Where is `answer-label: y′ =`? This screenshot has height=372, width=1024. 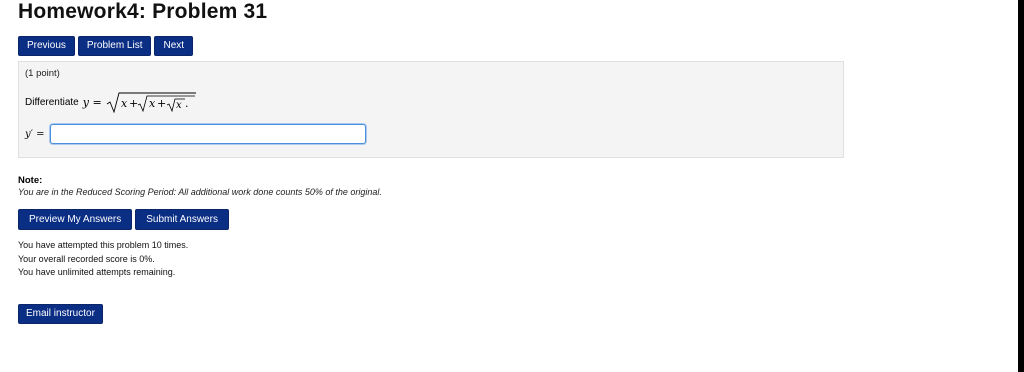
answer-label: y′ = is located at coordinates (35, 134).